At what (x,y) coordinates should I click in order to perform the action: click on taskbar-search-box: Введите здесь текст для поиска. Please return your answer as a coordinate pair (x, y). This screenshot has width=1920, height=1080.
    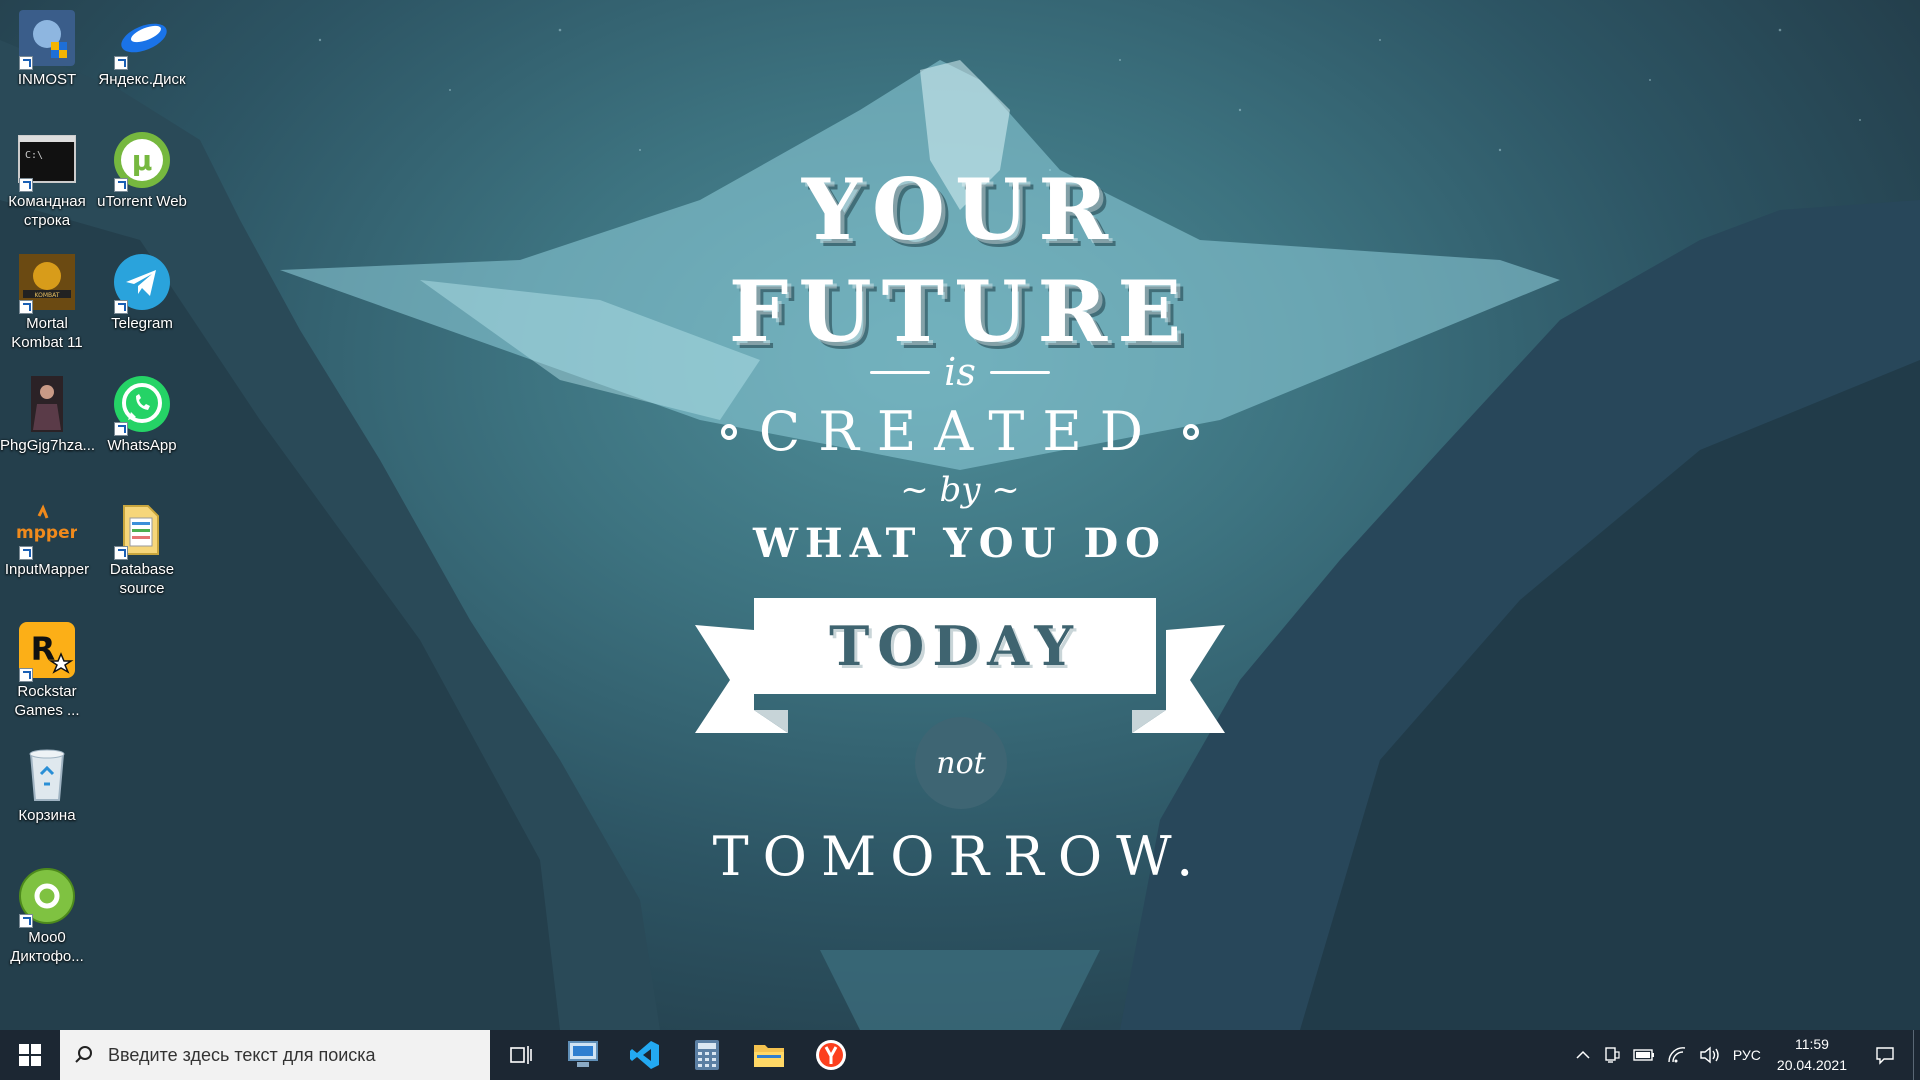
    Looking at the image, I should click on (275, 1055).